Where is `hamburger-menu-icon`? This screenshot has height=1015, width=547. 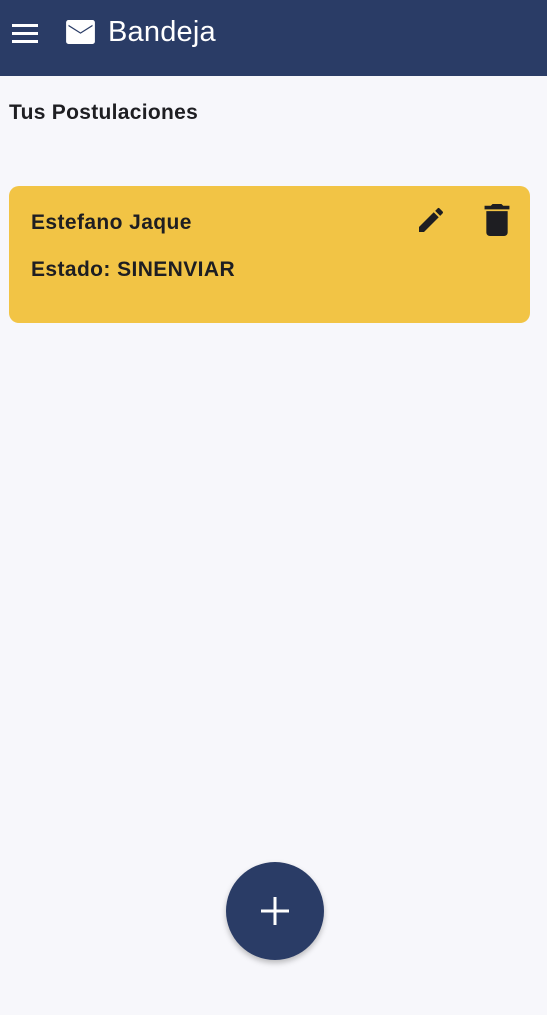
hamburger-menu-icon is located at coordinates (25, 33).